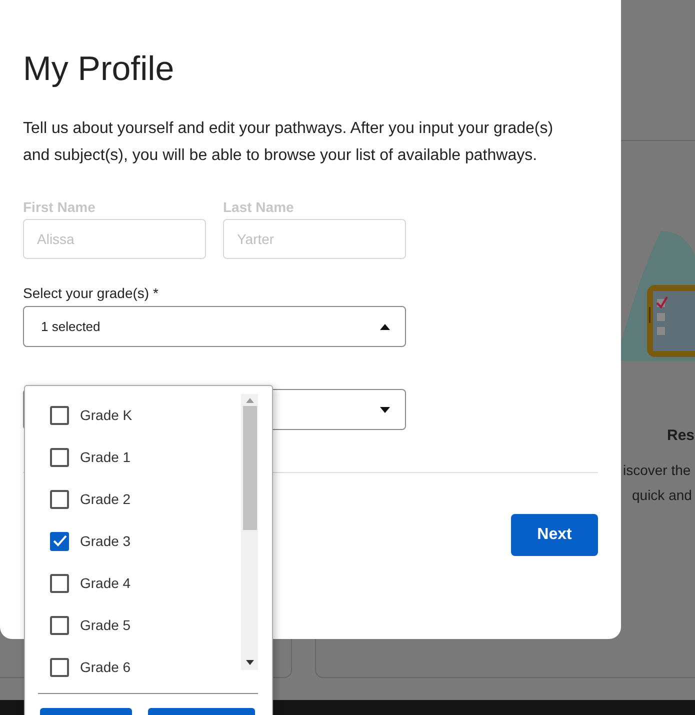 This screenshot has width=695, height=715. What do you see at coordinates (145, 415) in the screenshot?
I see `grade-option: Grade K` at bounding box center [145, 415].